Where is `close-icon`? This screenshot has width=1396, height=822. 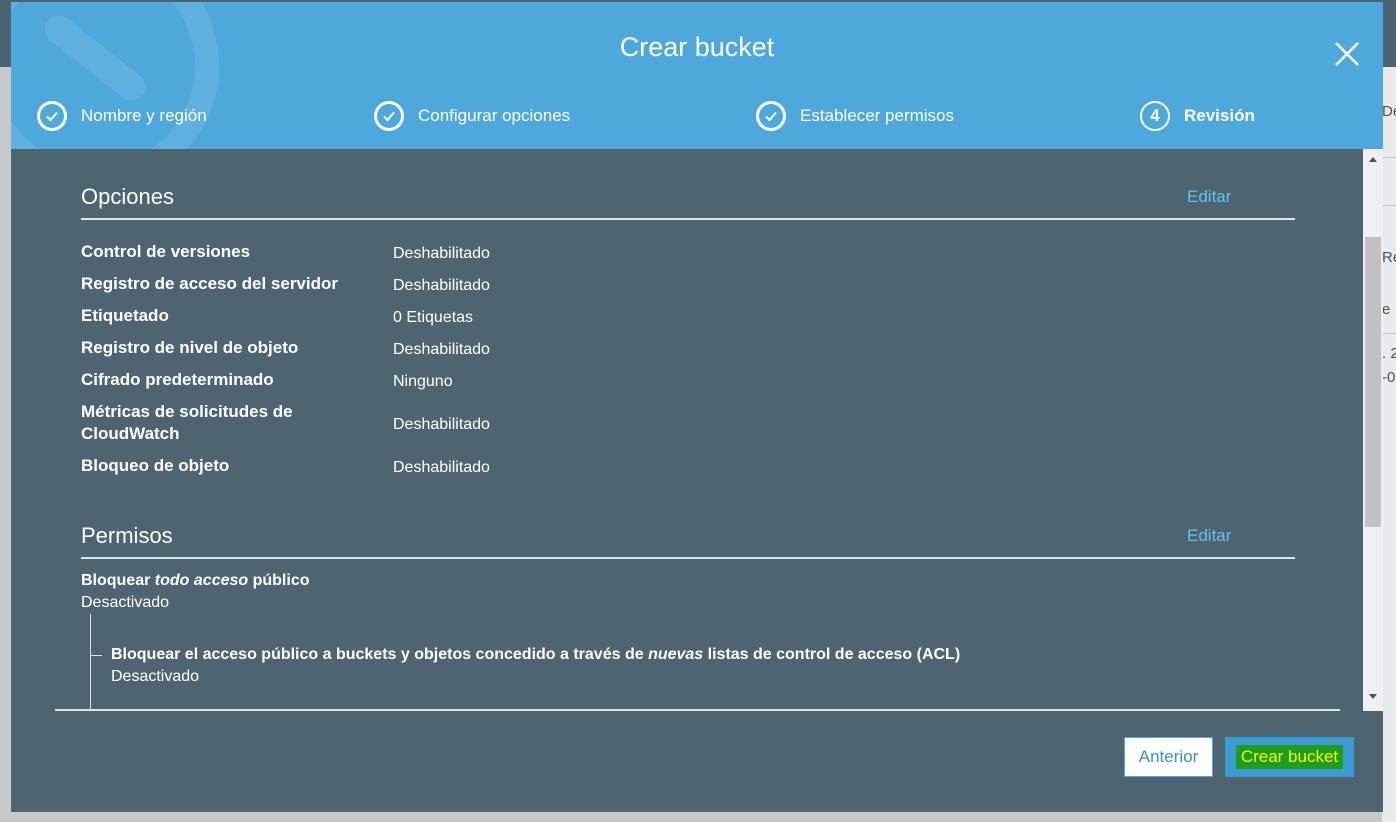 close-icon is located at coordinates (1347, 54).